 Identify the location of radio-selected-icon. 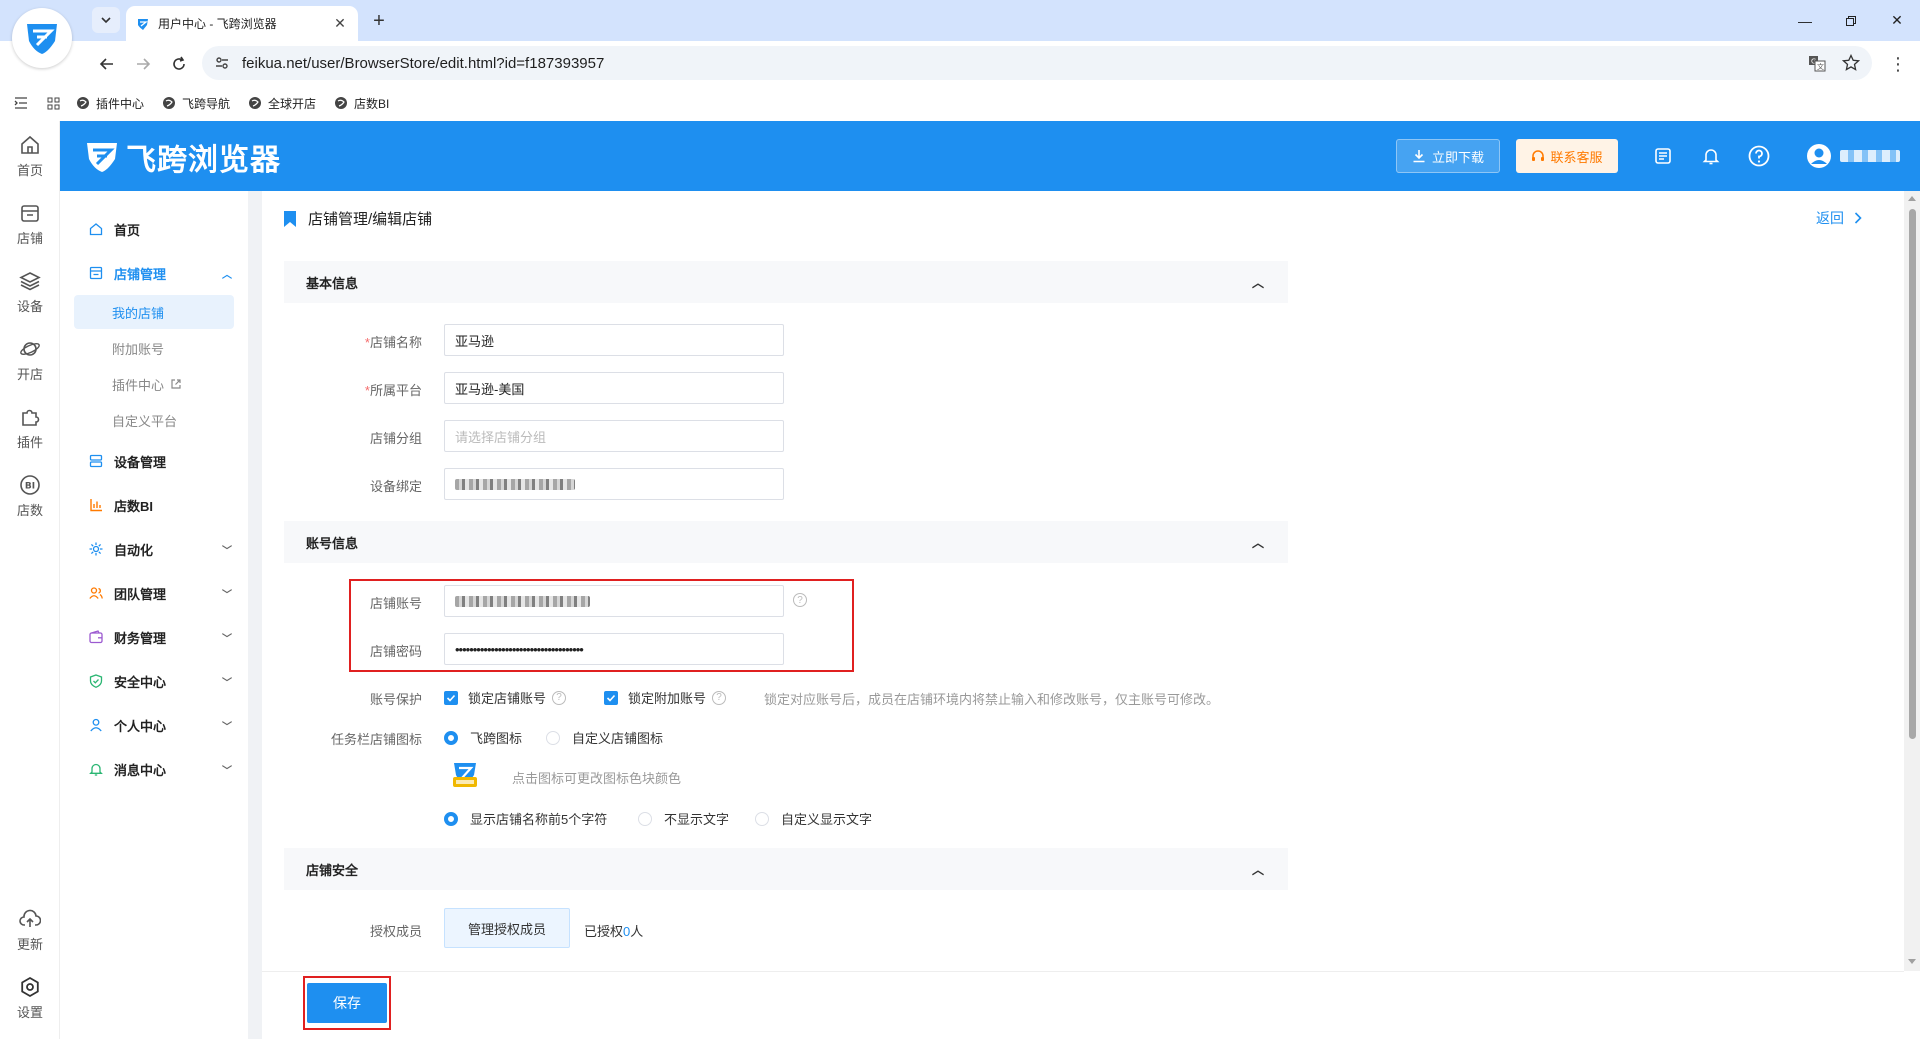
(451, 818).